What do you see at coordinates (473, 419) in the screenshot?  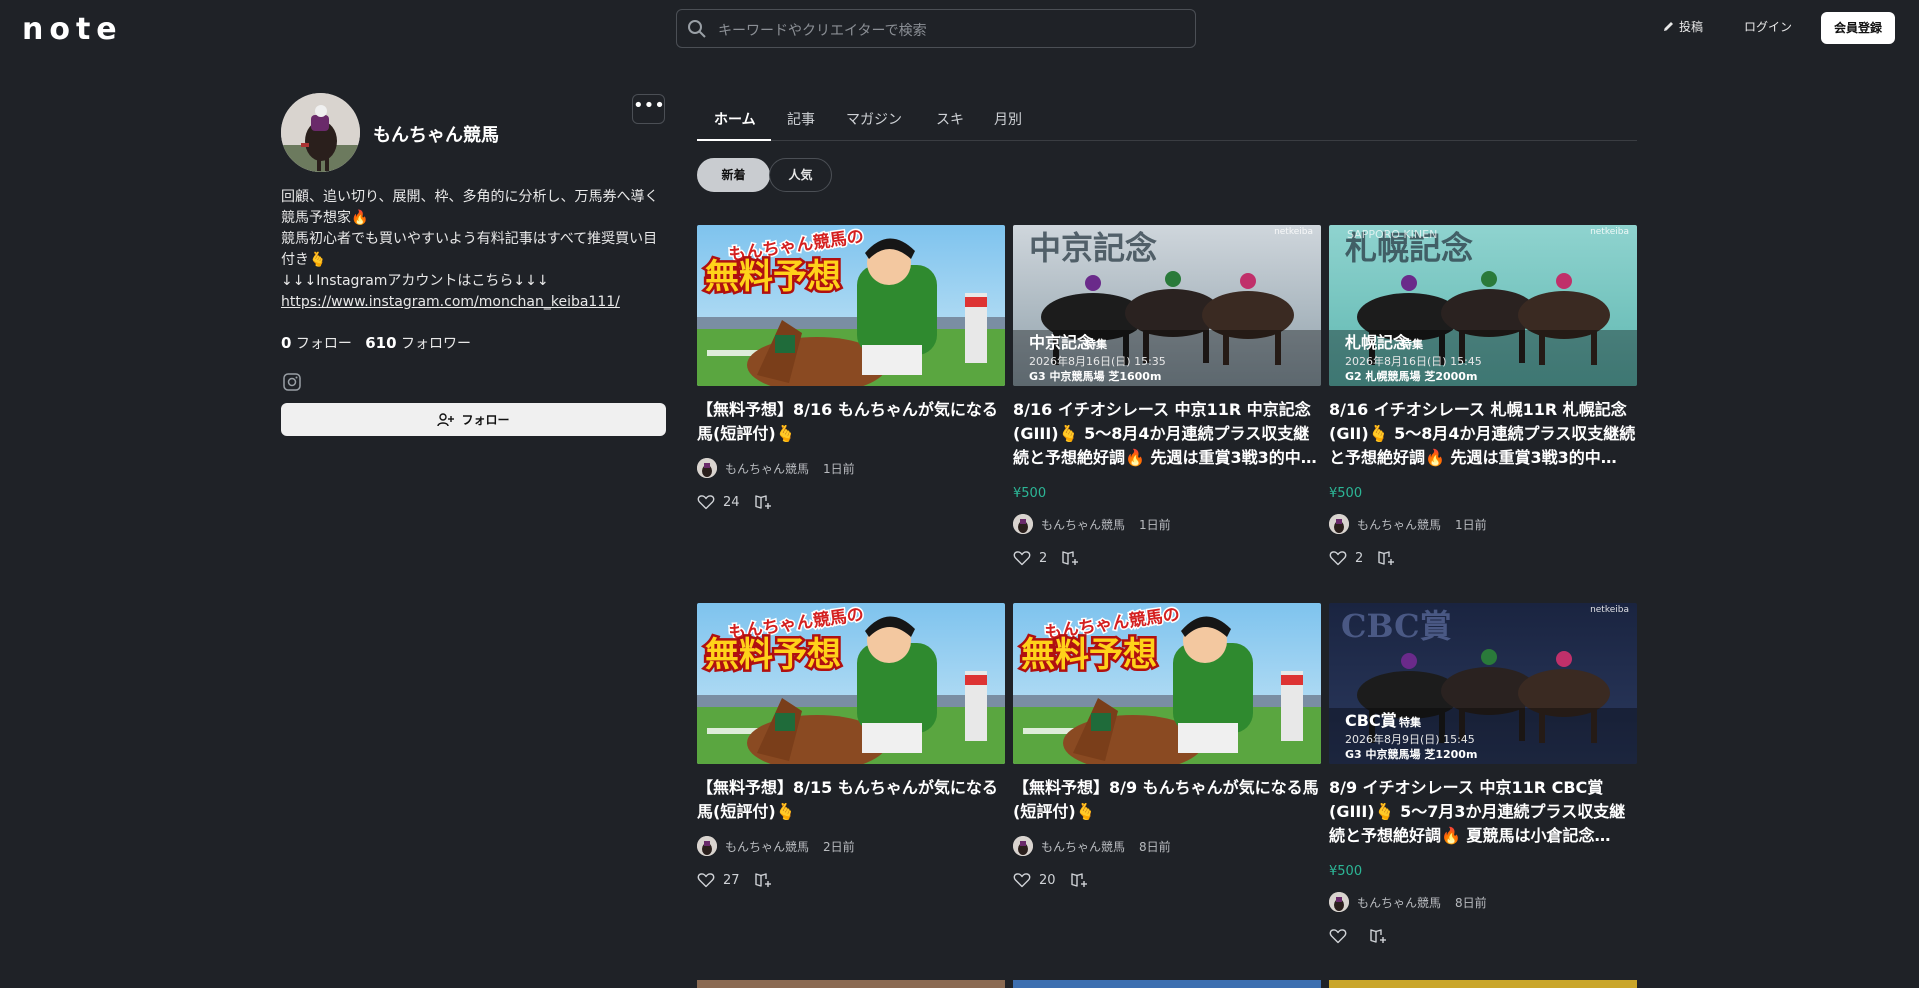 I see `follow-button: フォロー` at bounding box center [473, 419].